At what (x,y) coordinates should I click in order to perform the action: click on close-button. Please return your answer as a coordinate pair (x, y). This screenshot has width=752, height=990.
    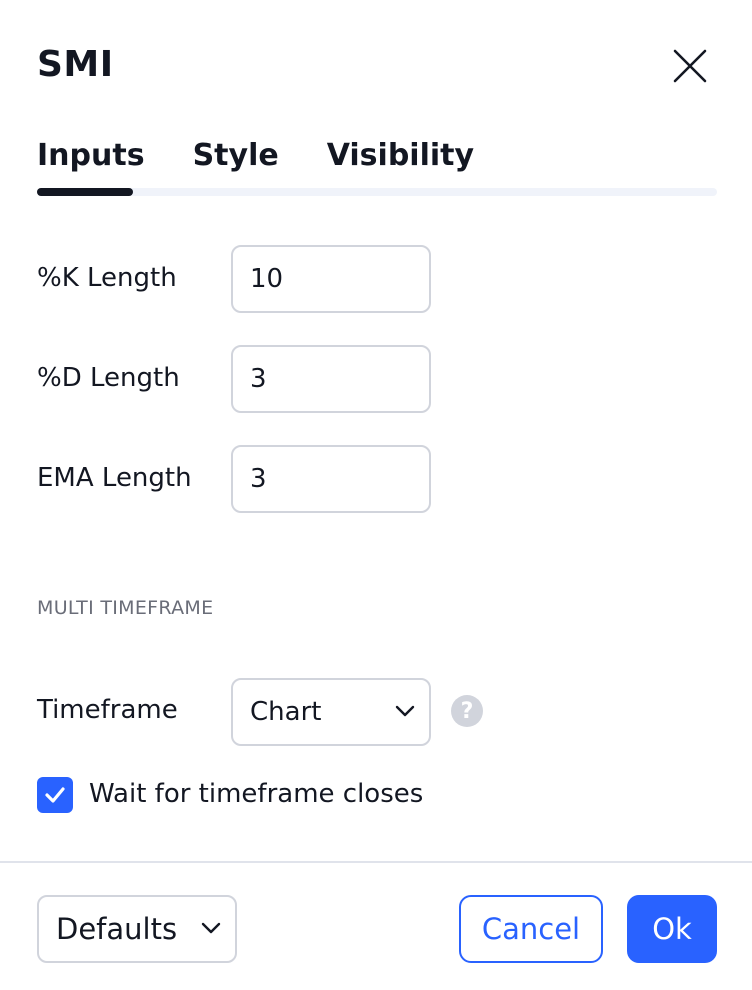
    Looking at the image, I should click on (690, 66).